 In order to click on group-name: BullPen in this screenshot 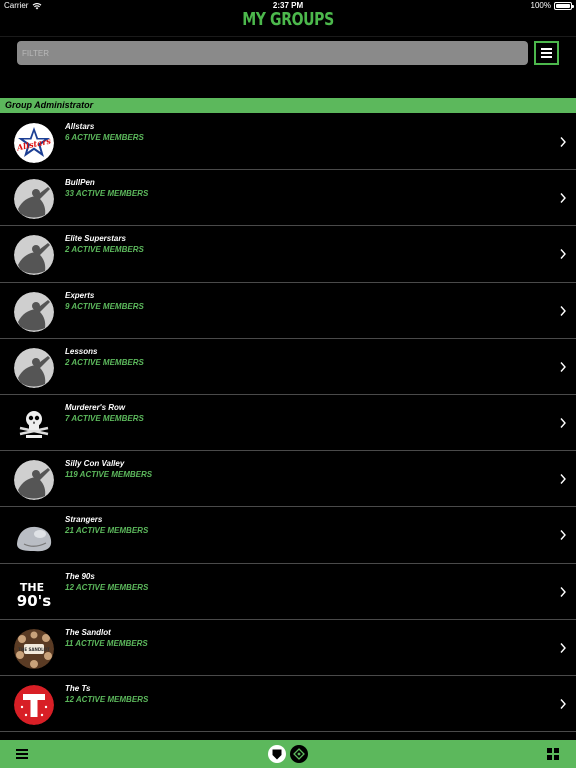, I will do `click(80, 183)`.